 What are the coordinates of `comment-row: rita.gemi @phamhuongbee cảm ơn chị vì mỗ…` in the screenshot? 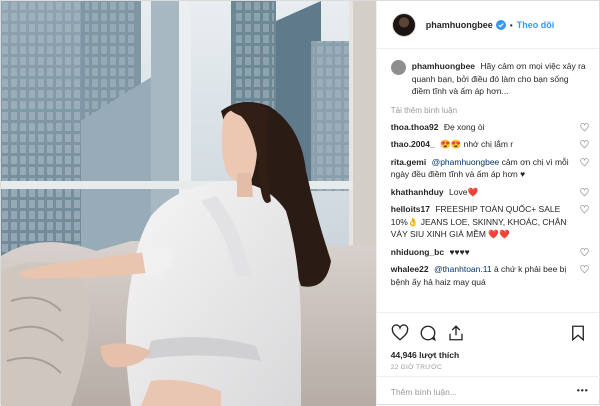 It's located at (490, 168).